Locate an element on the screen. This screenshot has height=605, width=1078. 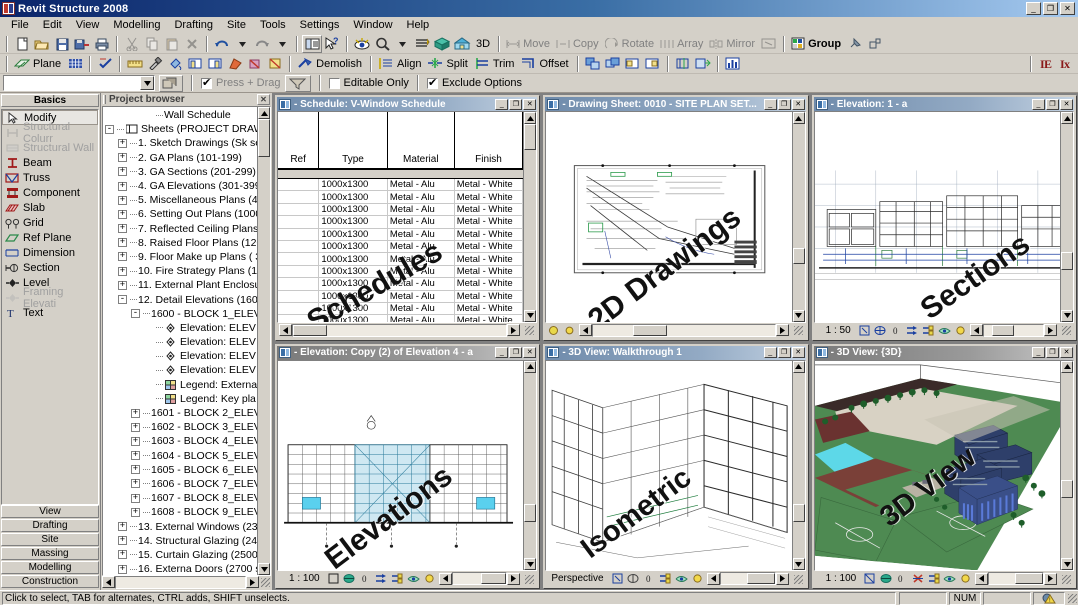
paste-icon is located at coordinates (172, 44).